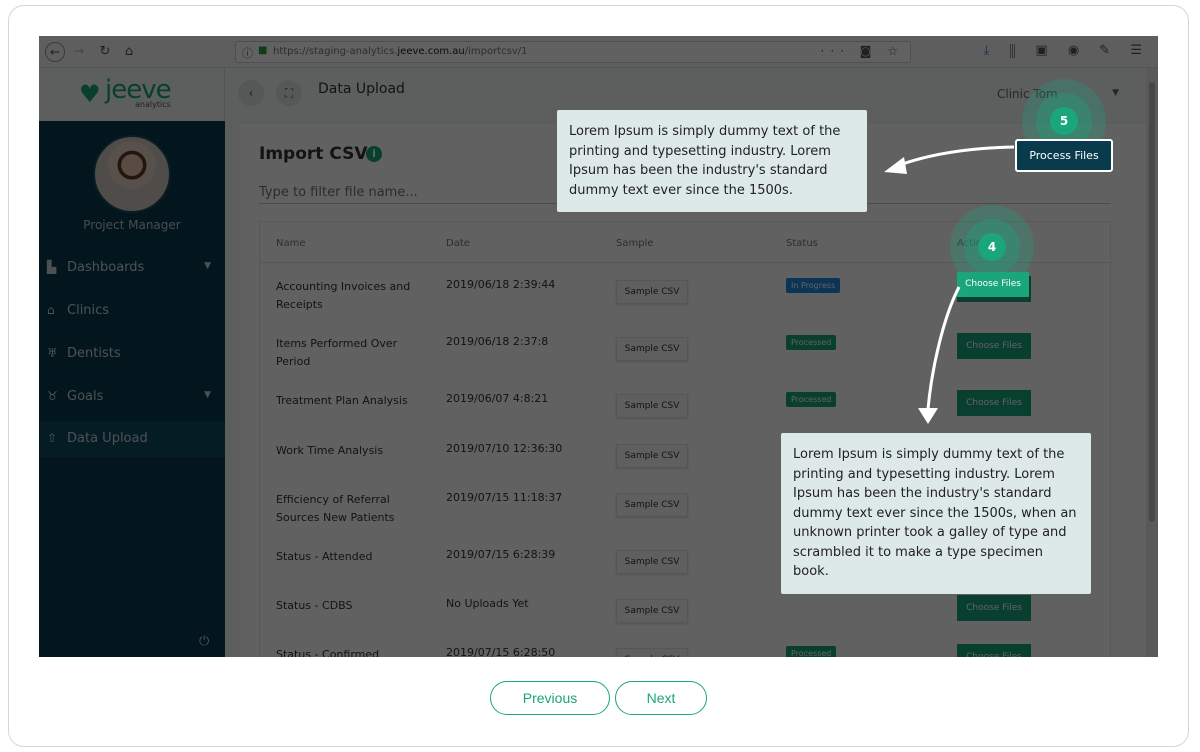  What do you see at coordinates (550, 698) in the screenshot?
I see `previous-button: Previous` at bounding box center [550, 698].